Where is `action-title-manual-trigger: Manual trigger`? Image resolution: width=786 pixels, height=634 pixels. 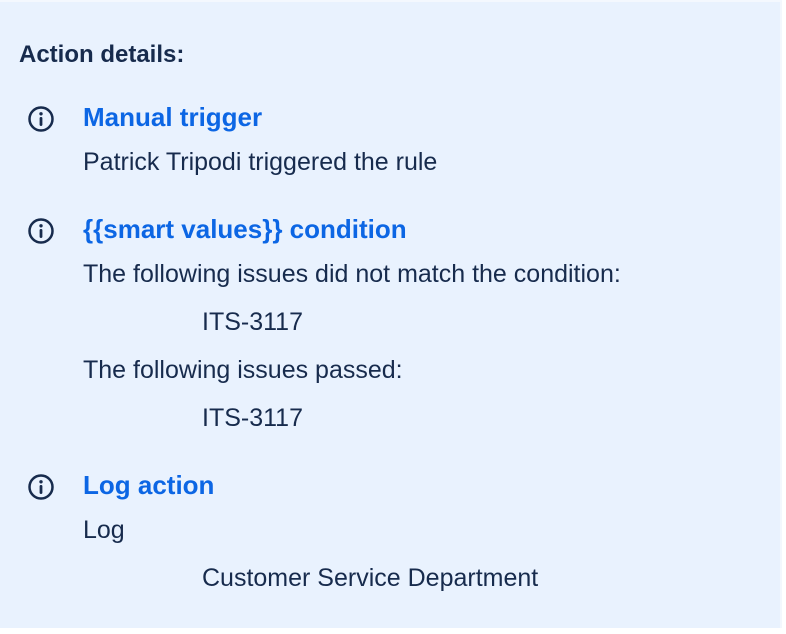 action-title-manual-trigger: Manual trigger is located at coordinates (172, 117).